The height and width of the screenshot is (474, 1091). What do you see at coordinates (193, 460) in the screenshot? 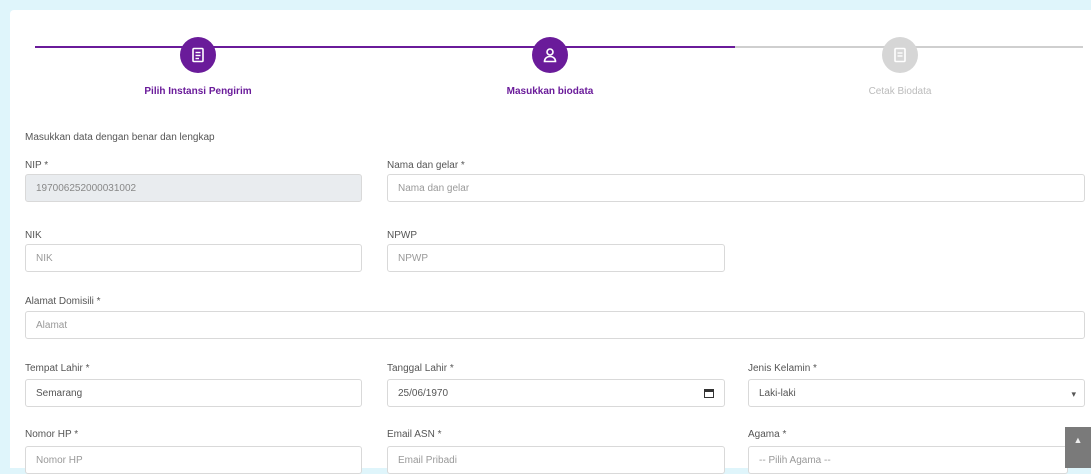
I see `nomor-hp-field: Nomor HP` at bounding box center [193, 460].